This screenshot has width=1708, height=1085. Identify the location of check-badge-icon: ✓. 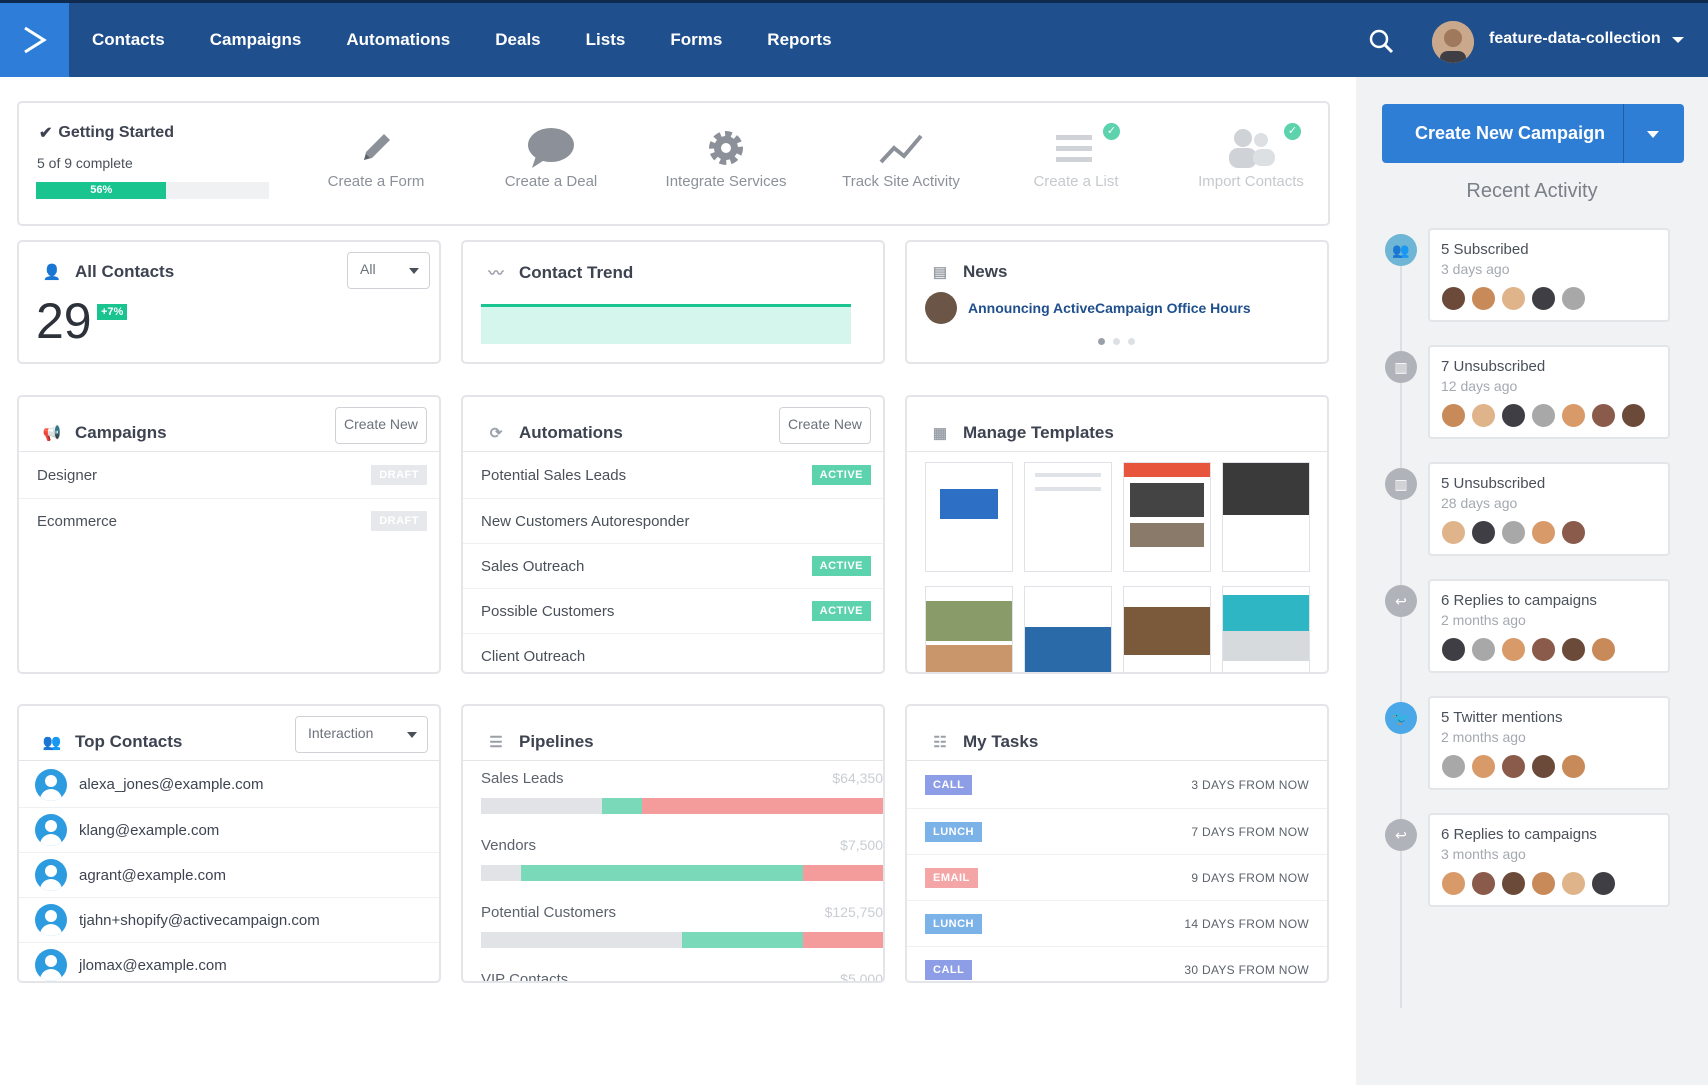
(1292, 131).